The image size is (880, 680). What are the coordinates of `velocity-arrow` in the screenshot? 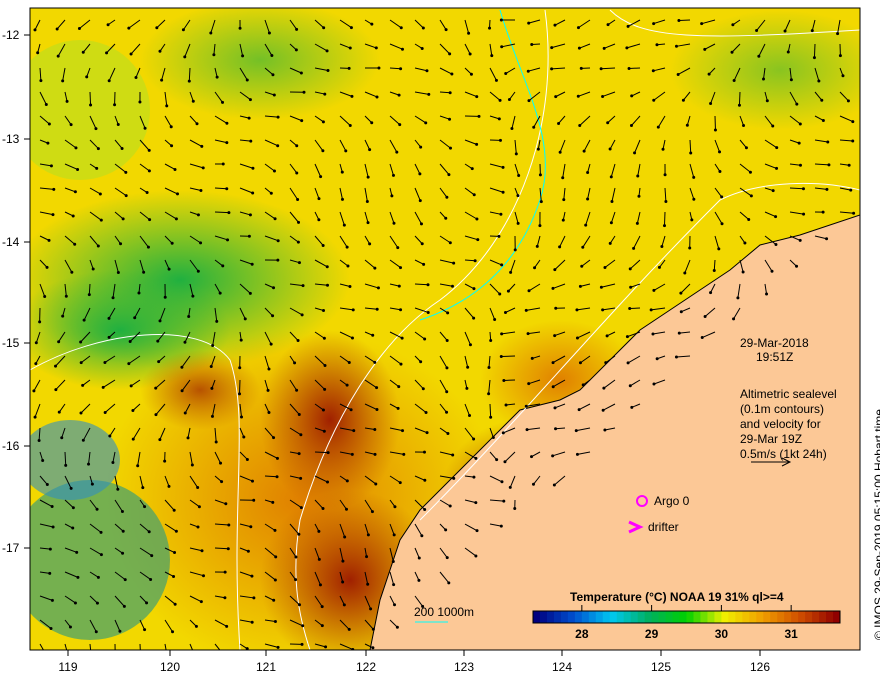 It's located at (90, 98).